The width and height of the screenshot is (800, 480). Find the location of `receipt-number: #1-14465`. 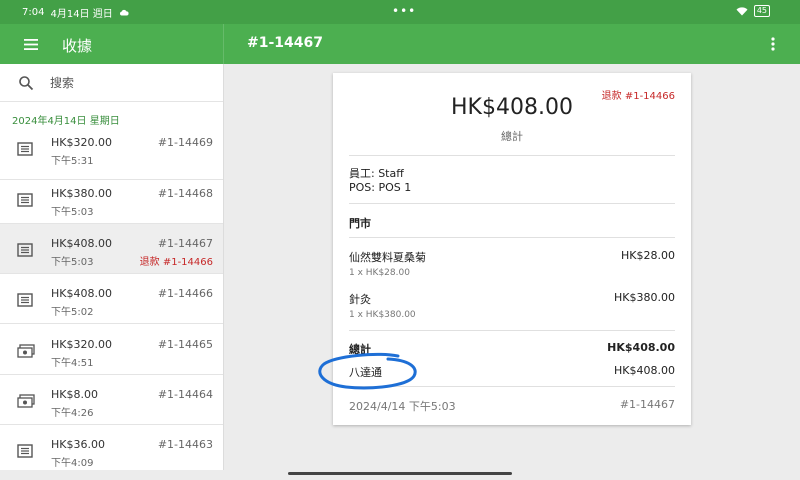

receipt-number: #1-14465 is located at coordinates (185, 344).